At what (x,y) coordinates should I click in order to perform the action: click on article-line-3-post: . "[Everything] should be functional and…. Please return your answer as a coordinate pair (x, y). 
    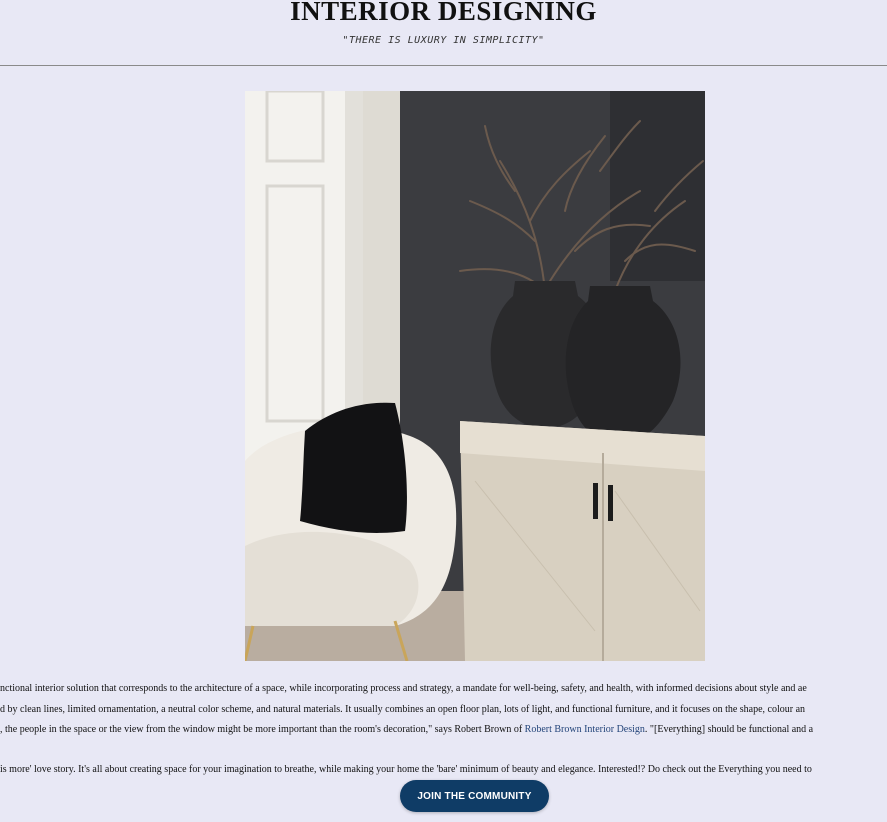
    Looking at the image, I should click on (729, 729).